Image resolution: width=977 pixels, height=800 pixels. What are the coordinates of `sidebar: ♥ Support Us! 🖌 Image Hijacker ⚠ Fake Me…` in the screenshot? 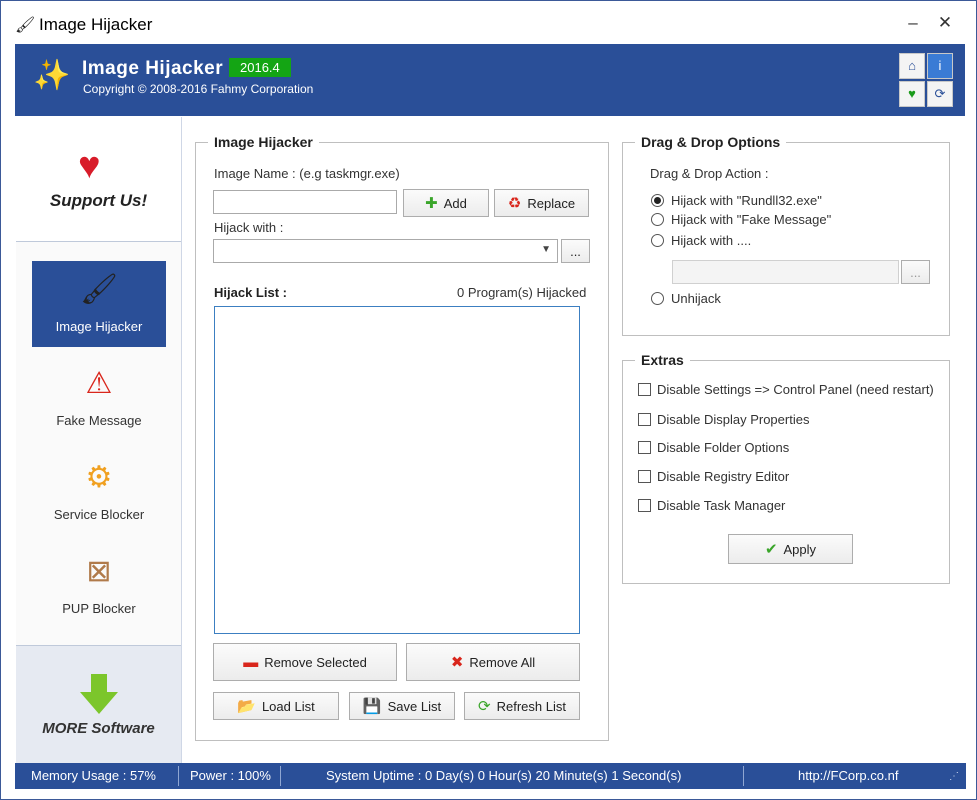 It's located at (99, 440).